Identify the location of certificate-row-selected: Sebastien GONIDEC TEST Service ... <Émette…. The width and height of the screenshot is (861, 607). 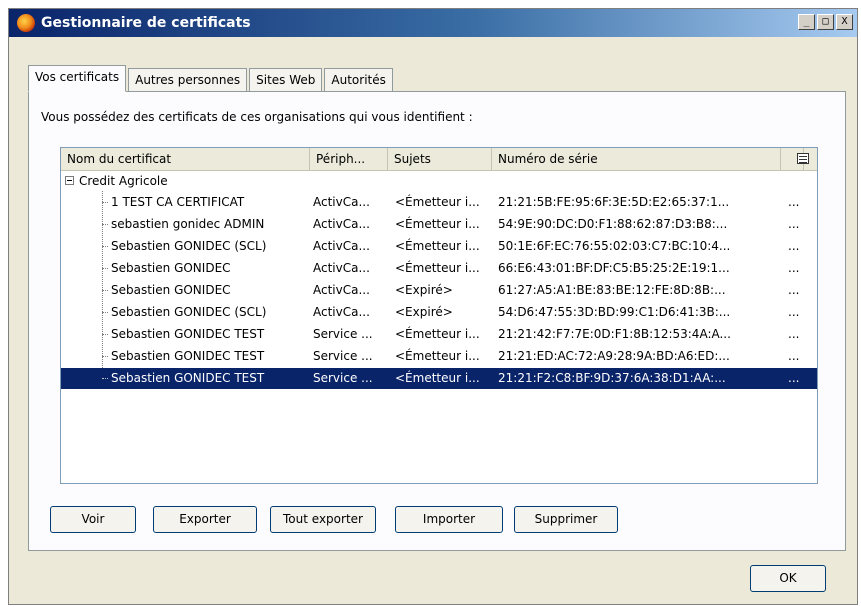
(439, 378).